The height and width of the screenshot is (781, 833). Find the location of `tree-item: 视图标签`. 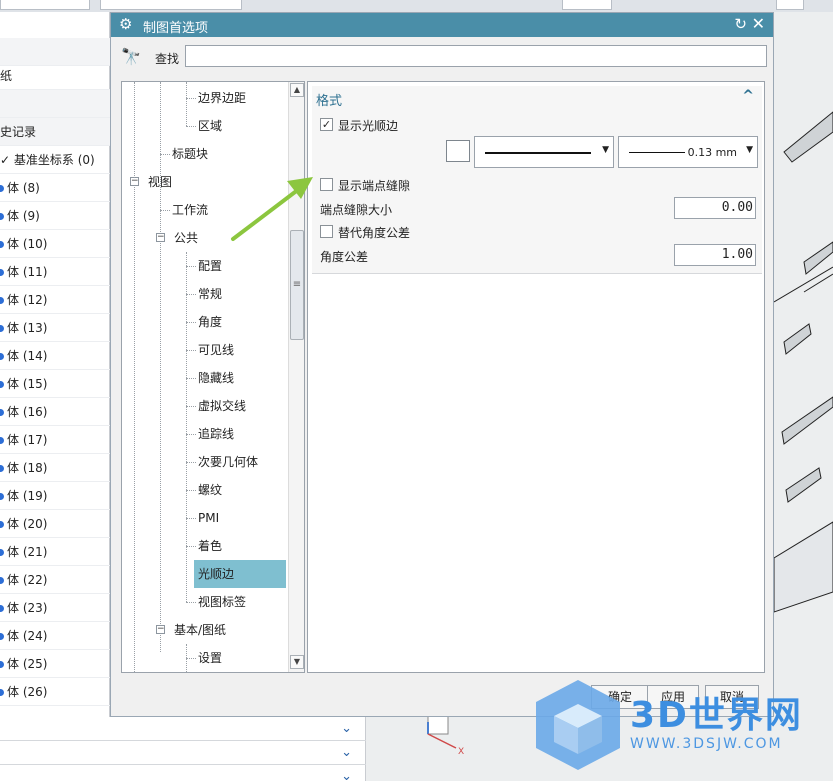

tree-item: 视图标签 is located at coordinates (216, 602).